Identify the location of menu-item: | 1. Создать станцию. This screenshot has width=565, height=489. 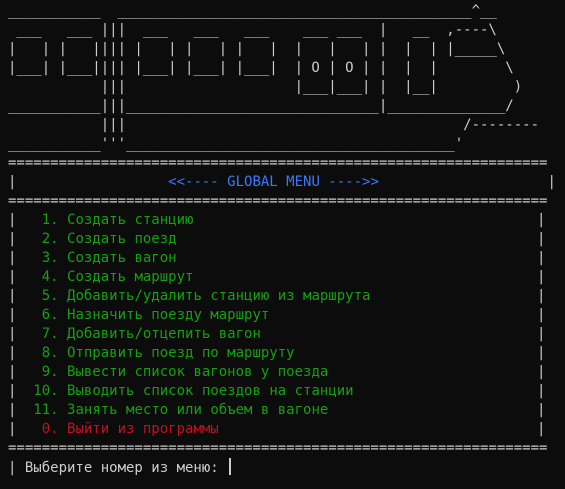
(100, 220).